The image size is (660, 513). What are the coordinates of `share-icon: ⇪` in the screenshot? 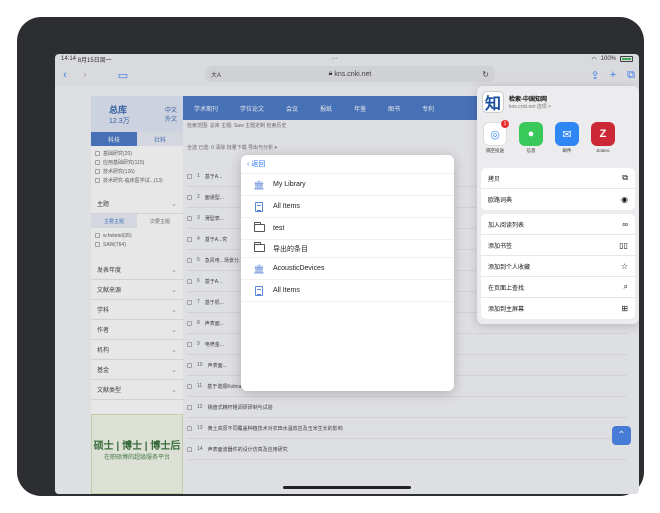 It's located at (595, 75).